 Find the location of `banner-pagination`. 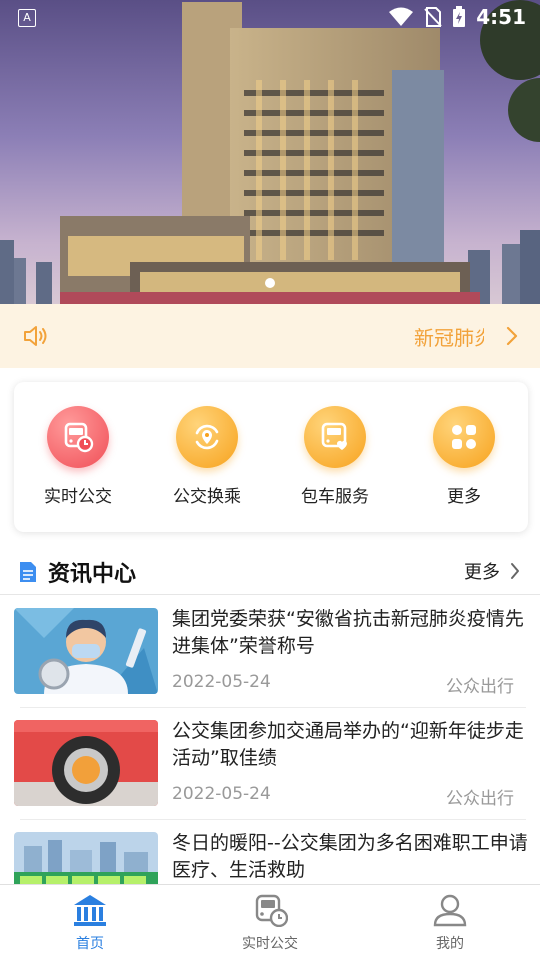

banner-pagination is located at coordinates (270, 283).